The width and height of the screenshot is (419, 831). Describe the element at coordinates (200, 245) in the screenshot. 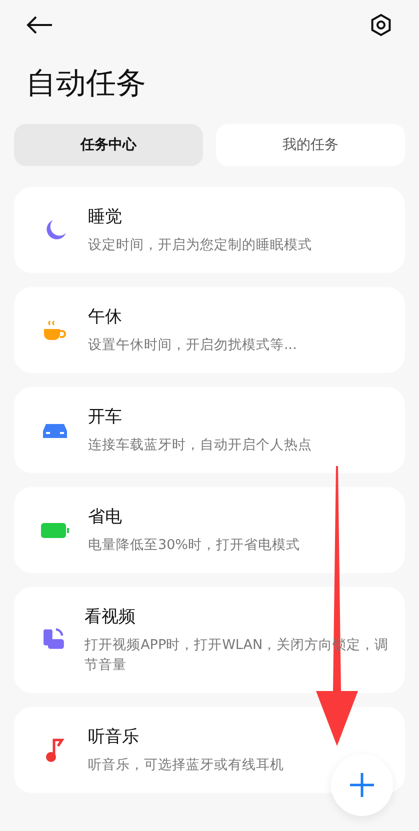

I see `task-description: 设定时间，开启为您定制的睡眠模式` at that location.